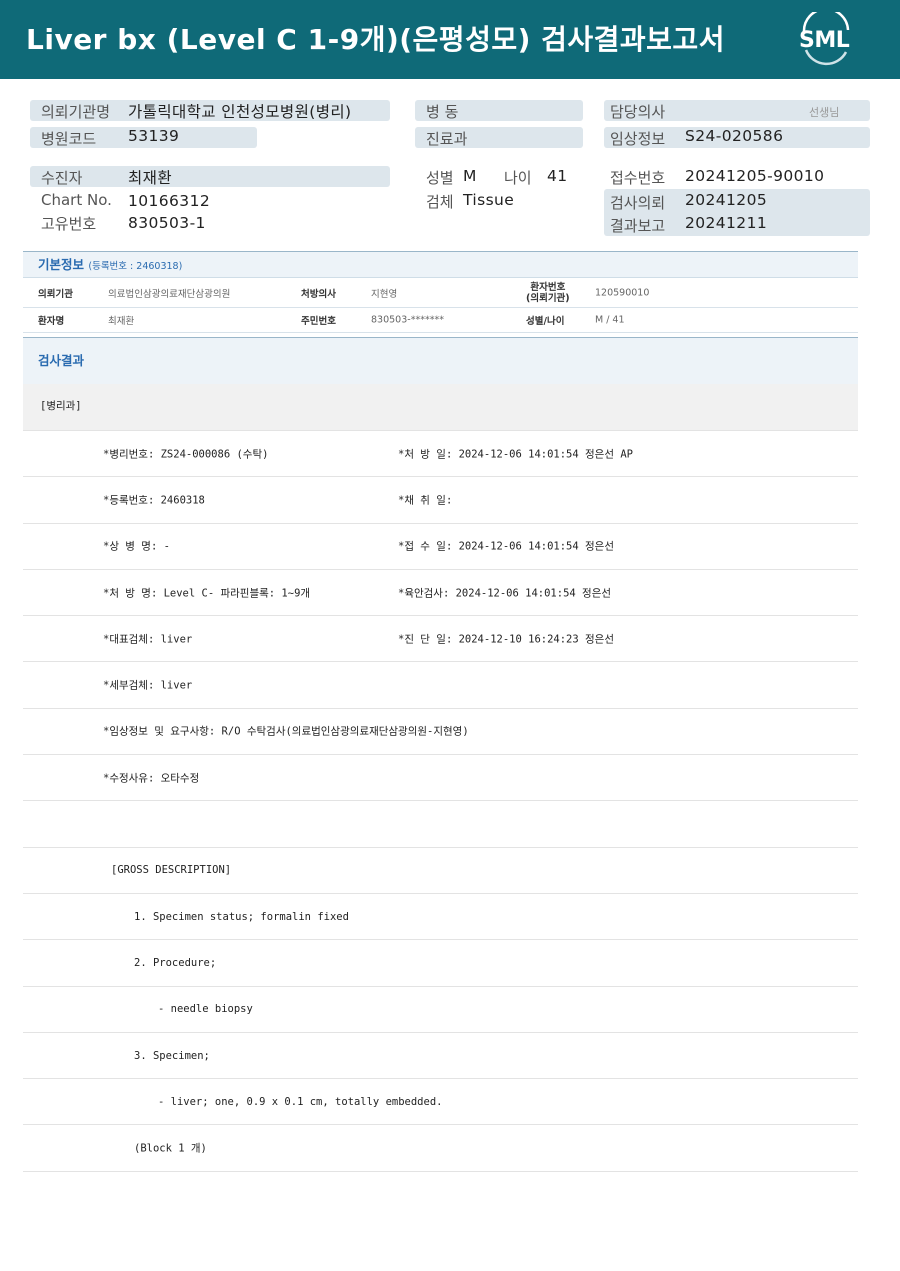 The image size is (900, 1271). What do you see at coordinates (638, 203) in the screenshot?
I see `request-label: 검사의뢰` at bounding box center [638, 203].